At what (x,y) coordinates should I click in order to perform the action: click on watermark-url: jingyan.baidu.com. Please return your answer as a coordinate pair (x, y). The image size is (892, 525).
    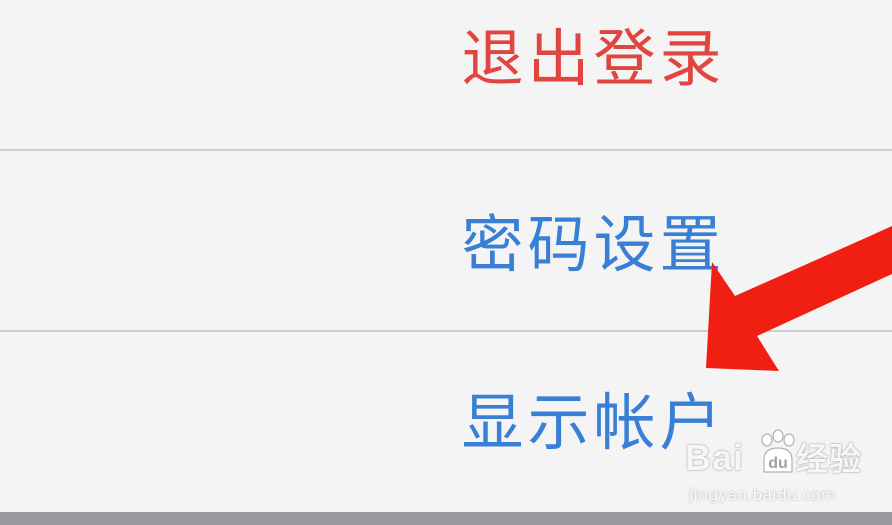
    Looking at the image, I should click on (762, 495).